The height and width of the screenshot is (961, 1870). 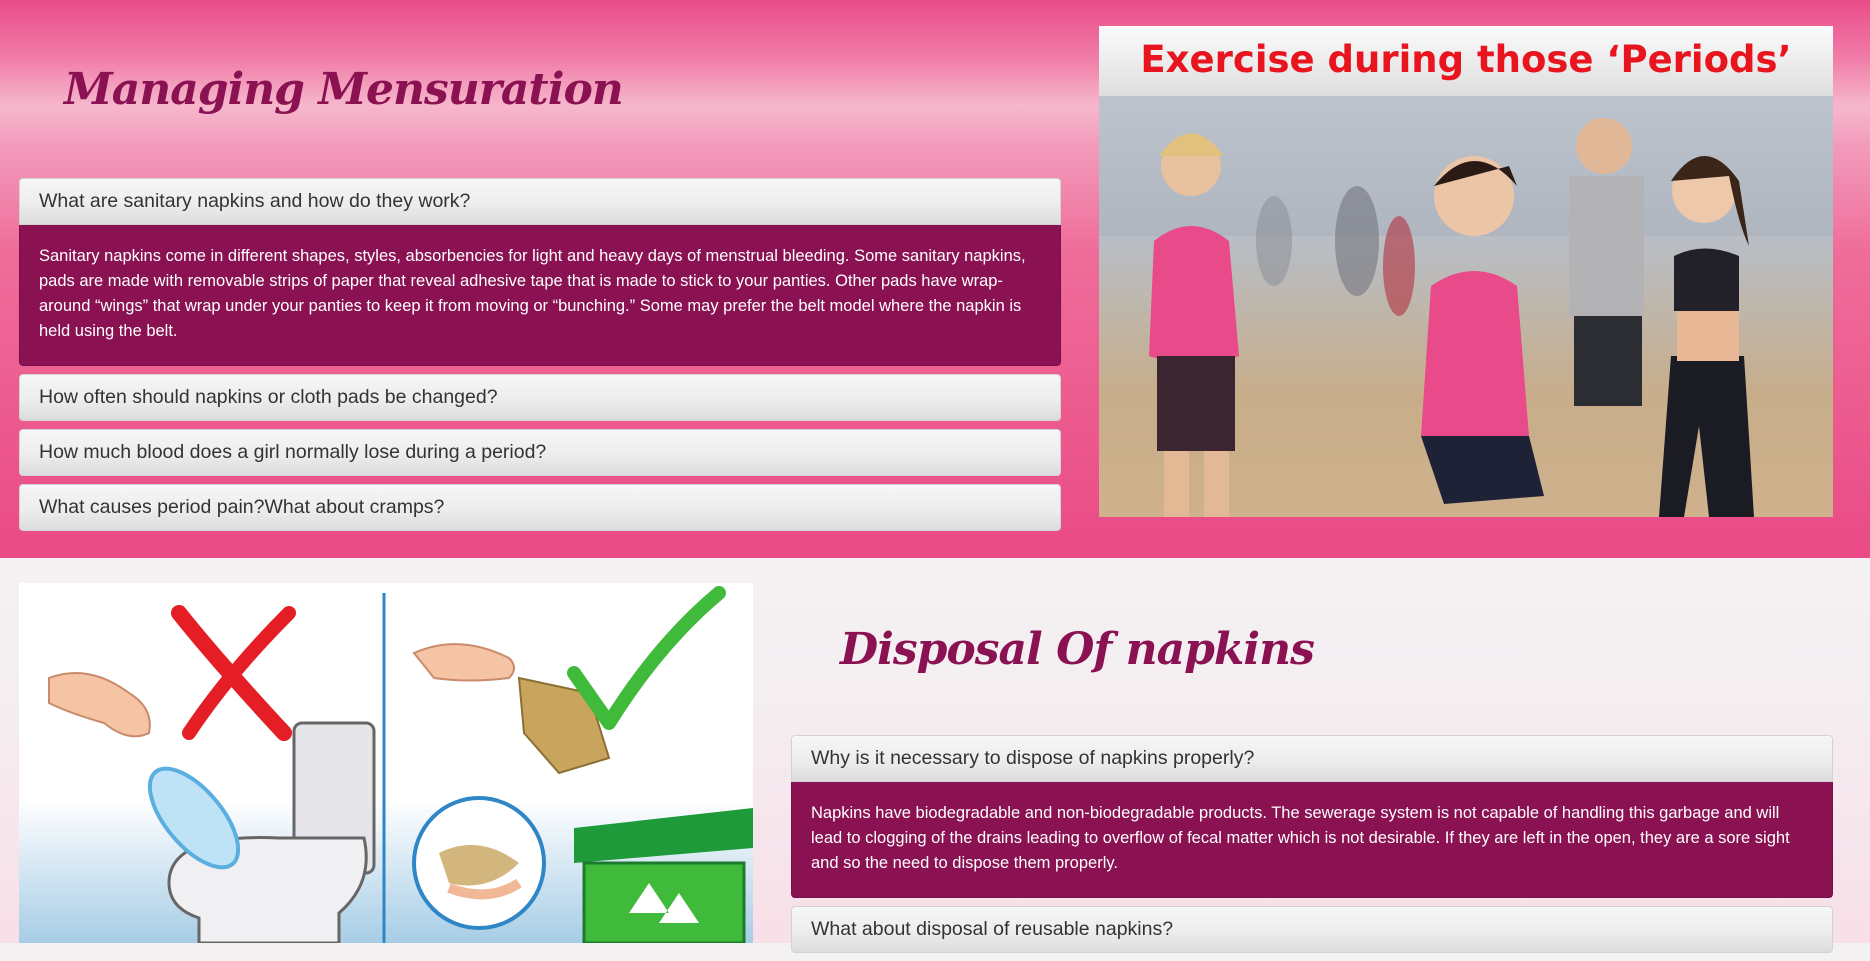 I want to click on photo-caption: Exercise during those ‘Periods’, so click(x=1465, y=59).